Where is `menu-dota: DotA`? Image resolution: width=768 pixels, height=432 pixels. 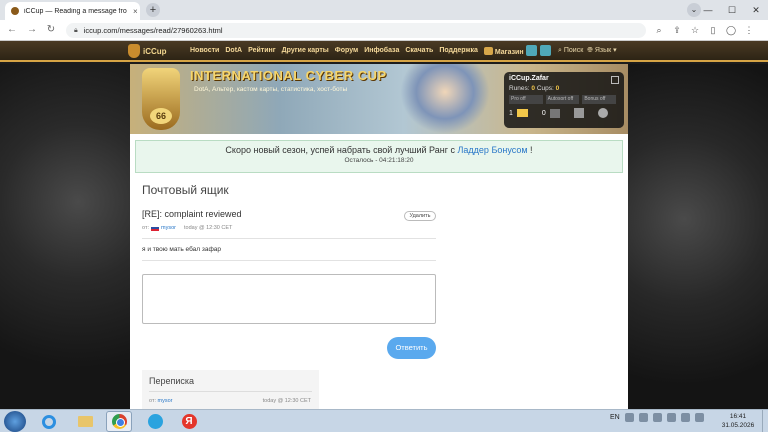 menu-dota: DotA is located at coordinates (233, 51).